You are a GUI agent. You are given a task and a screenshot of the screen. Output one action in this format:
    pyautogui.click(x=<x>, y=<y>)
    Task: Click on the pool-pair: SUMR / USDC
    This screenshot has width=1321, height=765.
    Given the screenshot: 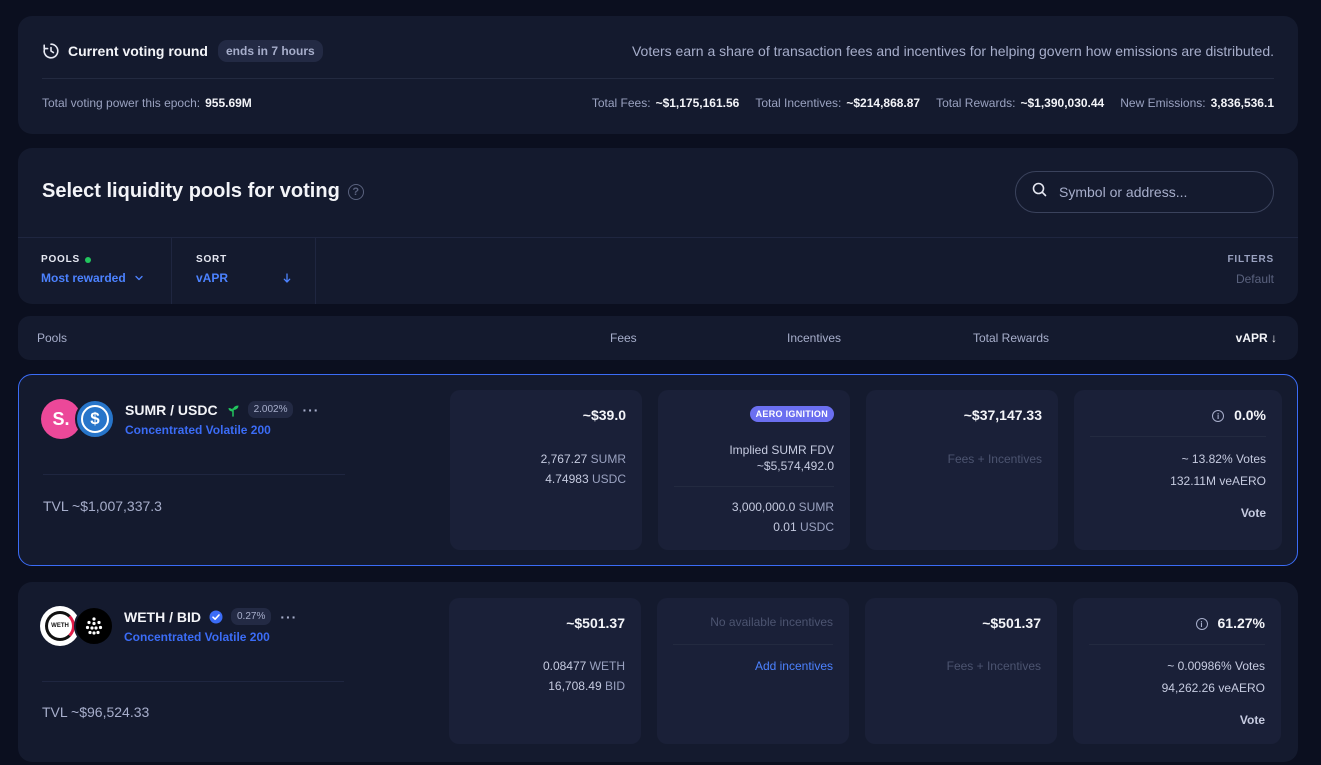 What is the action you would take?
    pyautogui.click(x=171, y=410)
    